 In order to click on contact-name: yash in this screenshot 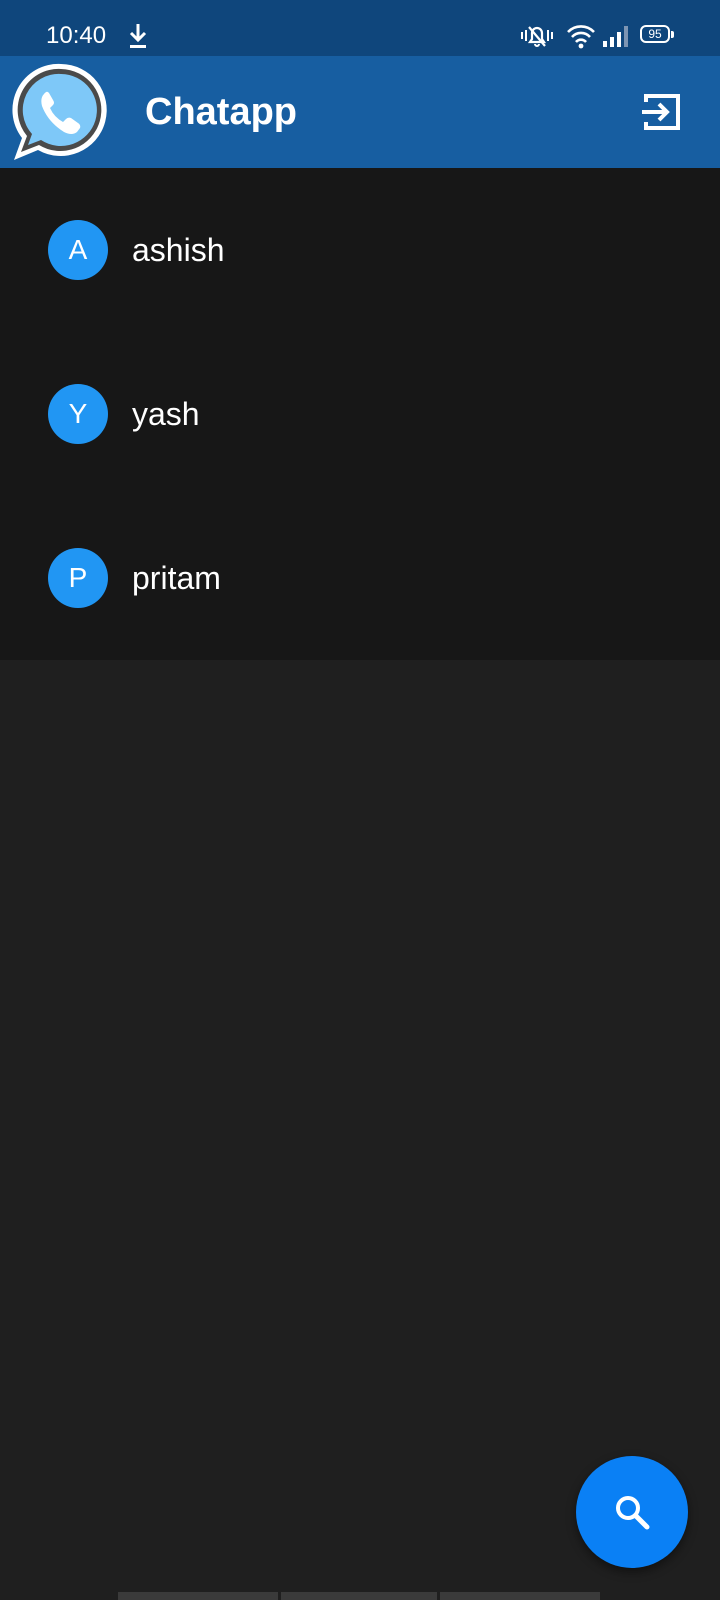, I will do `click(166, 414)`.